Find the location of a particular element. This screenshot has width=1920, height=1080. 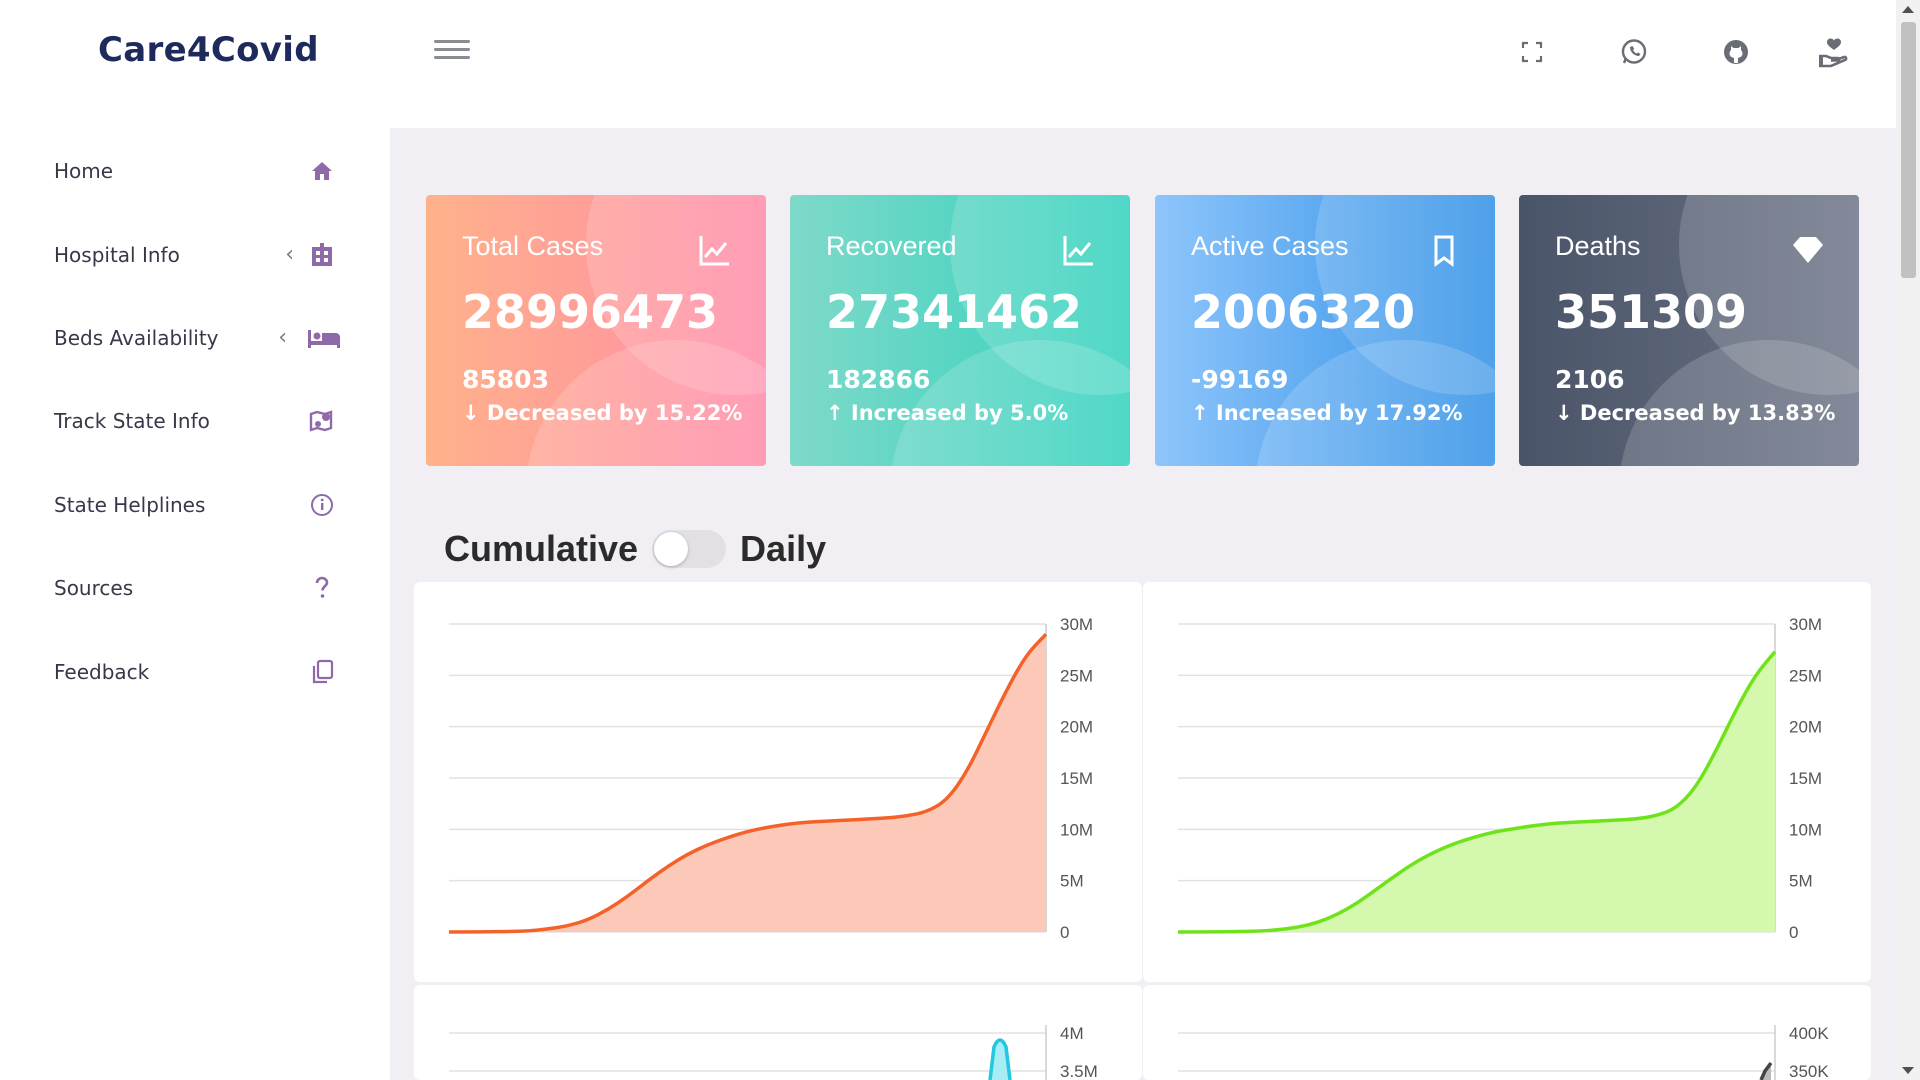

card-delta: 85803 is located at coordinates (505, 379).